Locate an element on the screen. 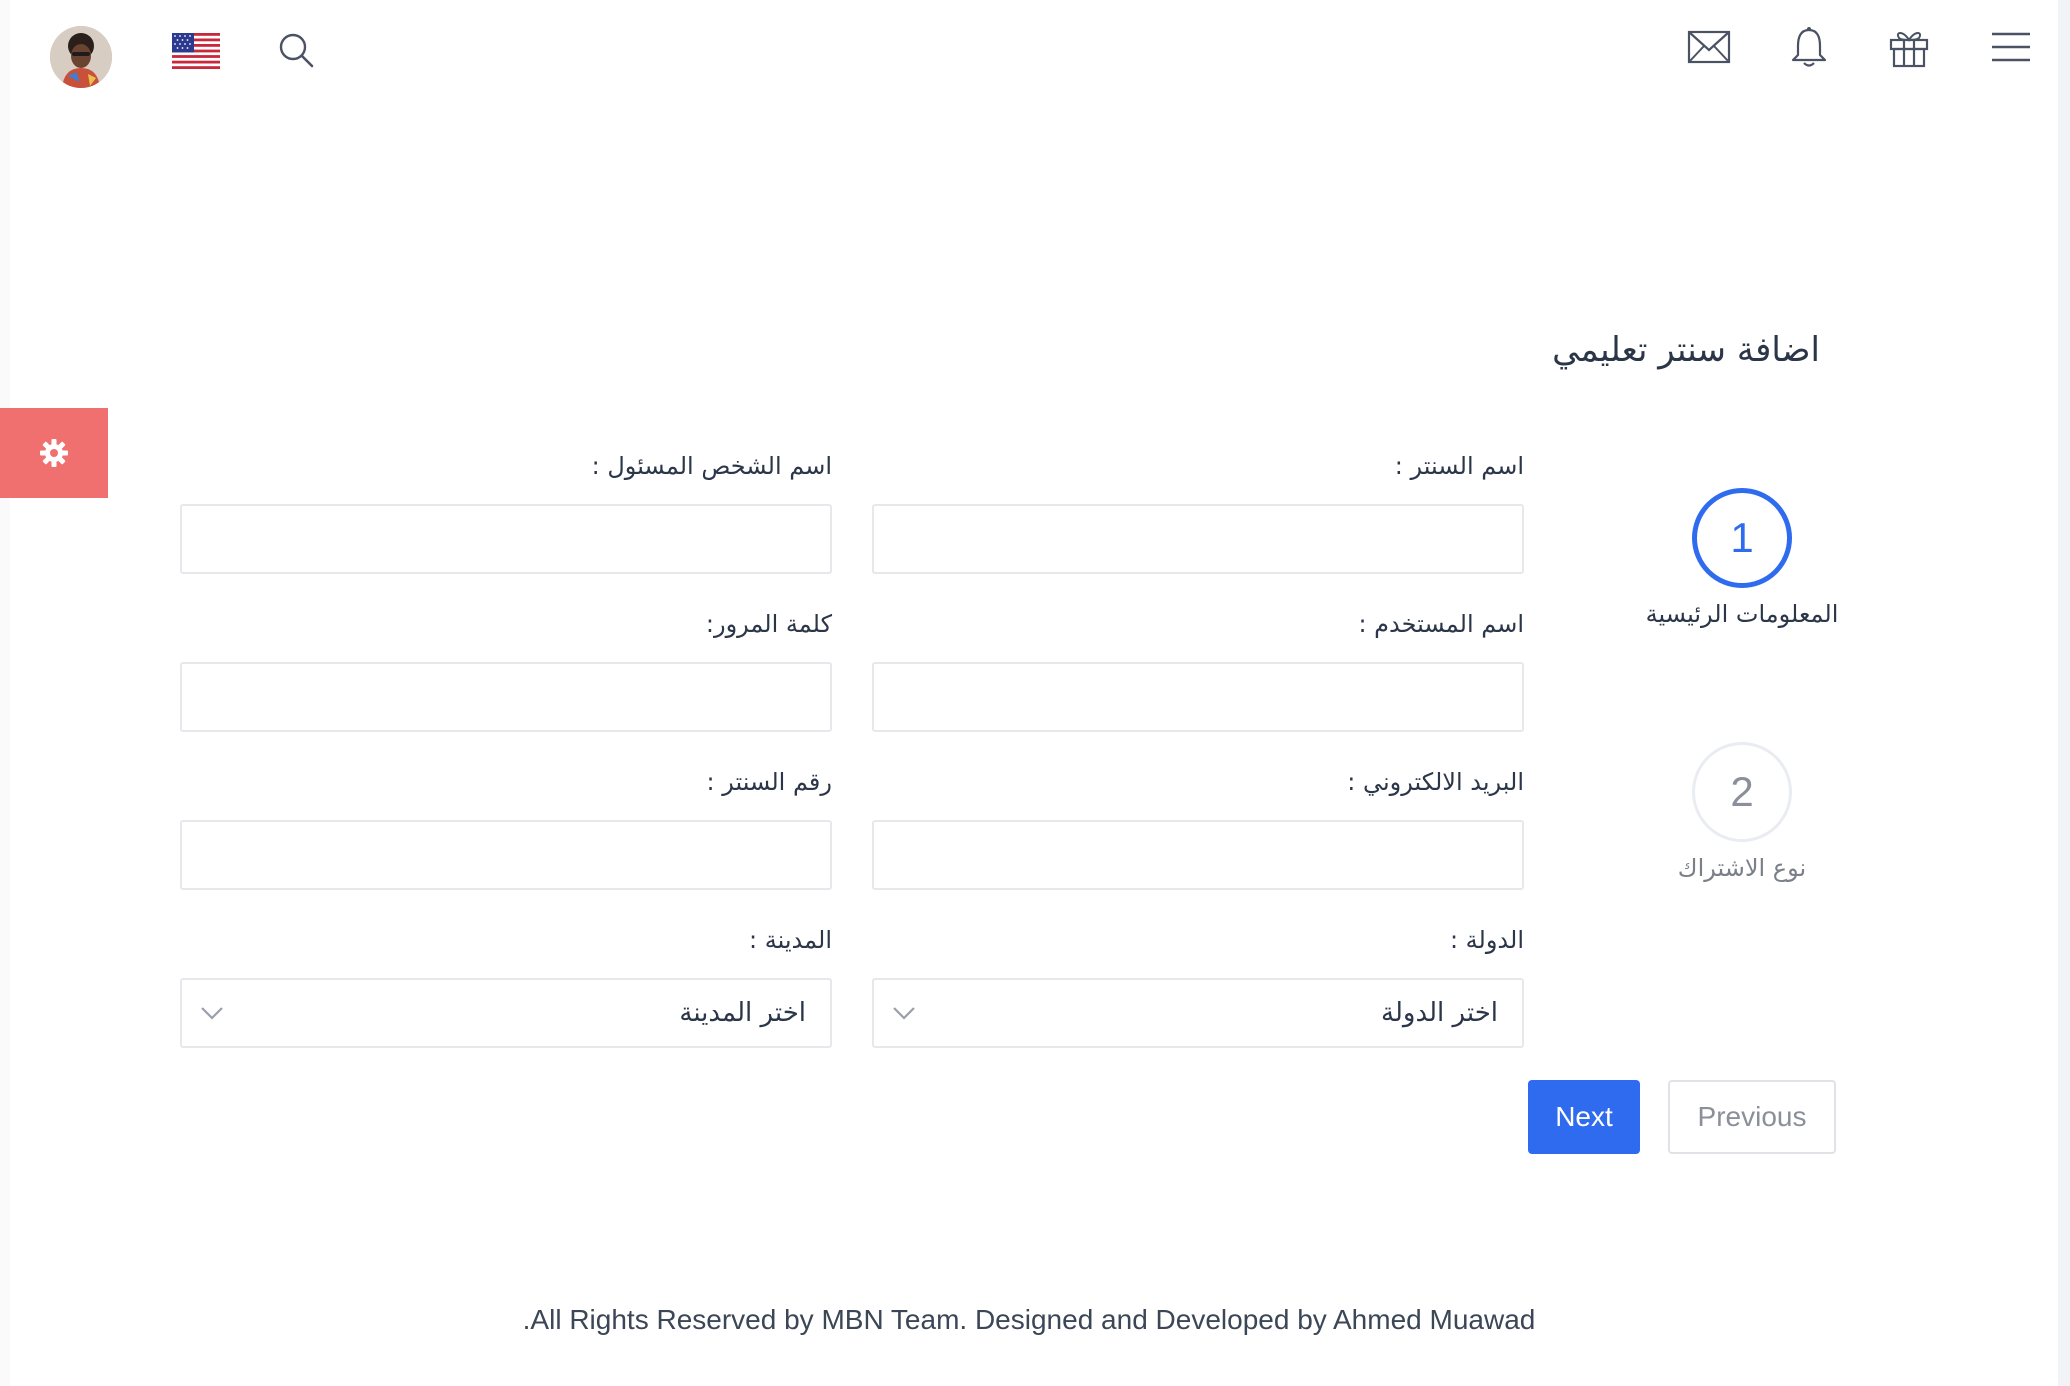  bell-icon is located at coordinates (1809, 47).